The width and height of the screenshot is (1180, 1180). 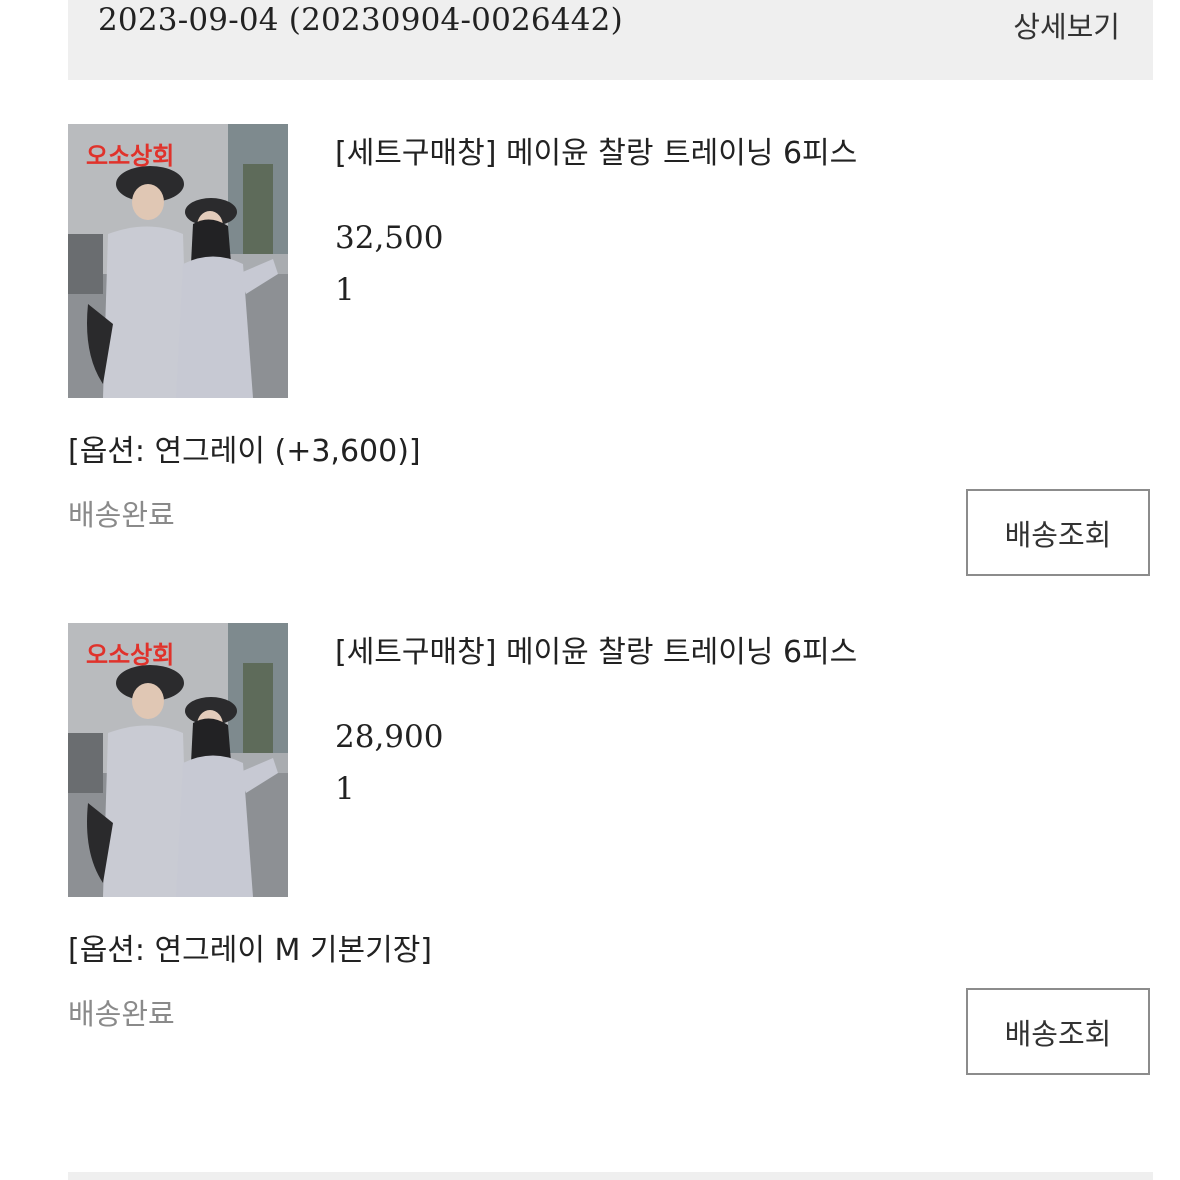 I want to click on section-divider, so click(x=610, y=1176).